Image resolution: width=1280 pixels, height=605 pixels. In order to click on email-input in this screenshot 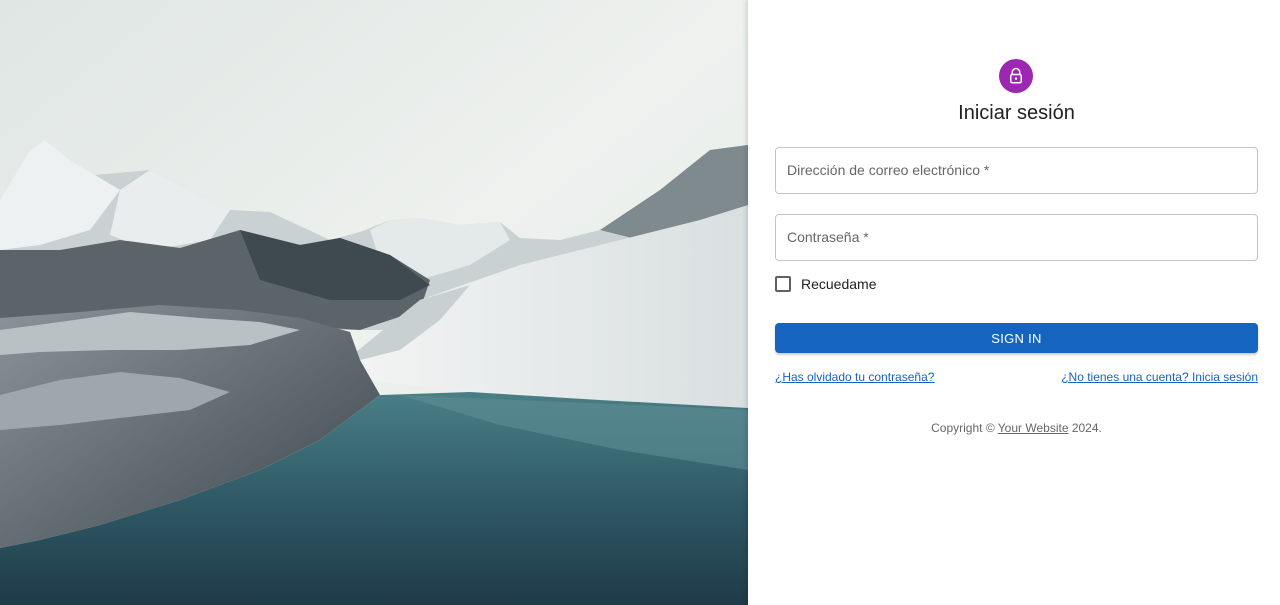, I will do `click(1016, 170)`.